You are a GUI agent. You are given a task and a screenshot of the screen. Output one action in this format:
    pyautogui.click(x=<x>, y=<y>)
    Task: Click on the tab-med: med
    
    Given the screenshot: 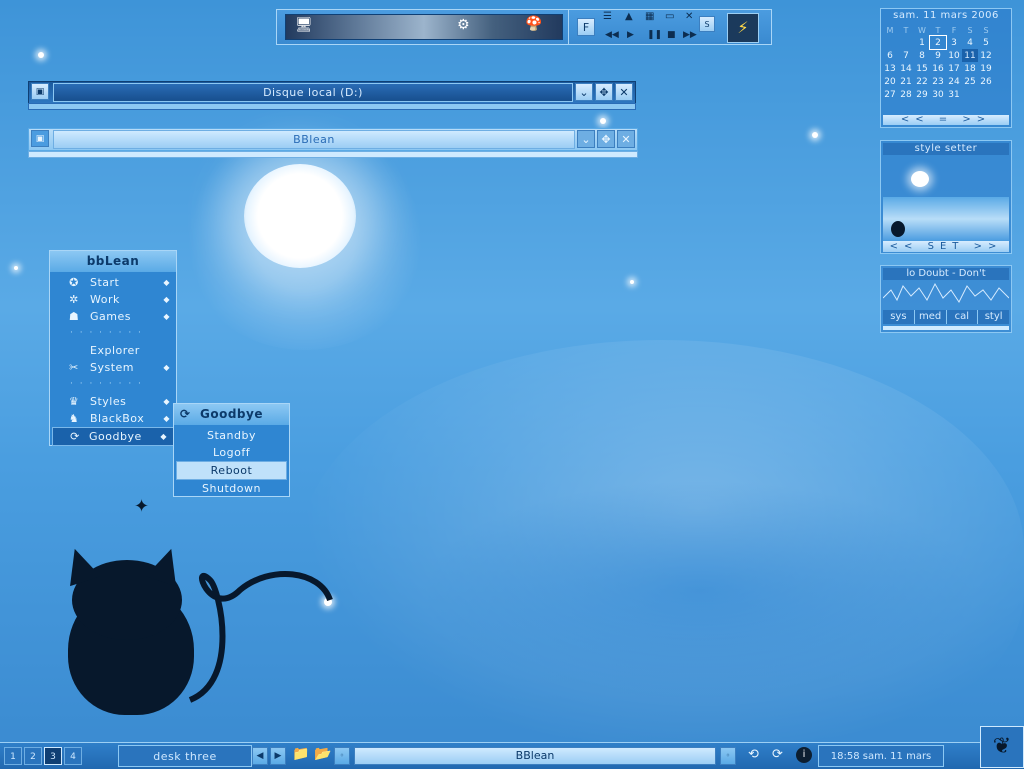 What is the action you would take?
    pyautogui.click(x=930, y=317)
    